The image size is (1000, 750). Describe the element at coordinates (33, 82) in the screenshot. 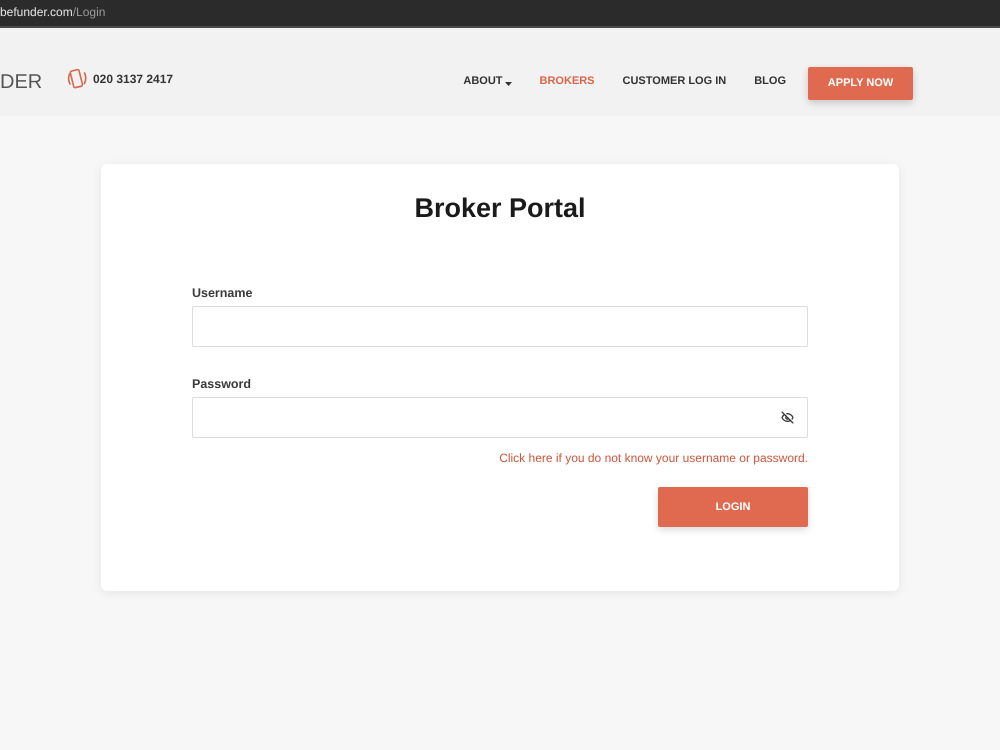

I see `site-logo: DER` at that location.